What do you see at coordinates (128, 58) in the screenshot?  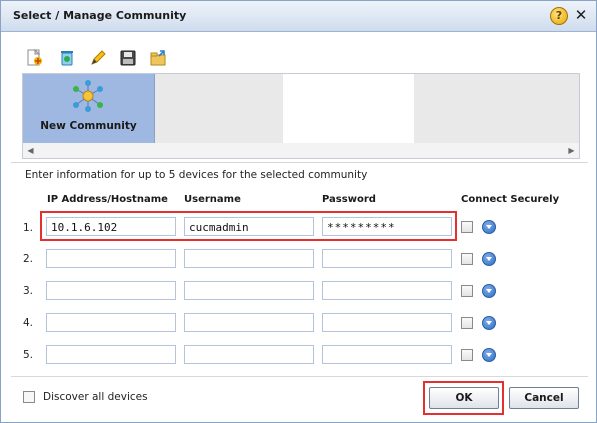 I see `save-icon` at bounding box center [128, 58].